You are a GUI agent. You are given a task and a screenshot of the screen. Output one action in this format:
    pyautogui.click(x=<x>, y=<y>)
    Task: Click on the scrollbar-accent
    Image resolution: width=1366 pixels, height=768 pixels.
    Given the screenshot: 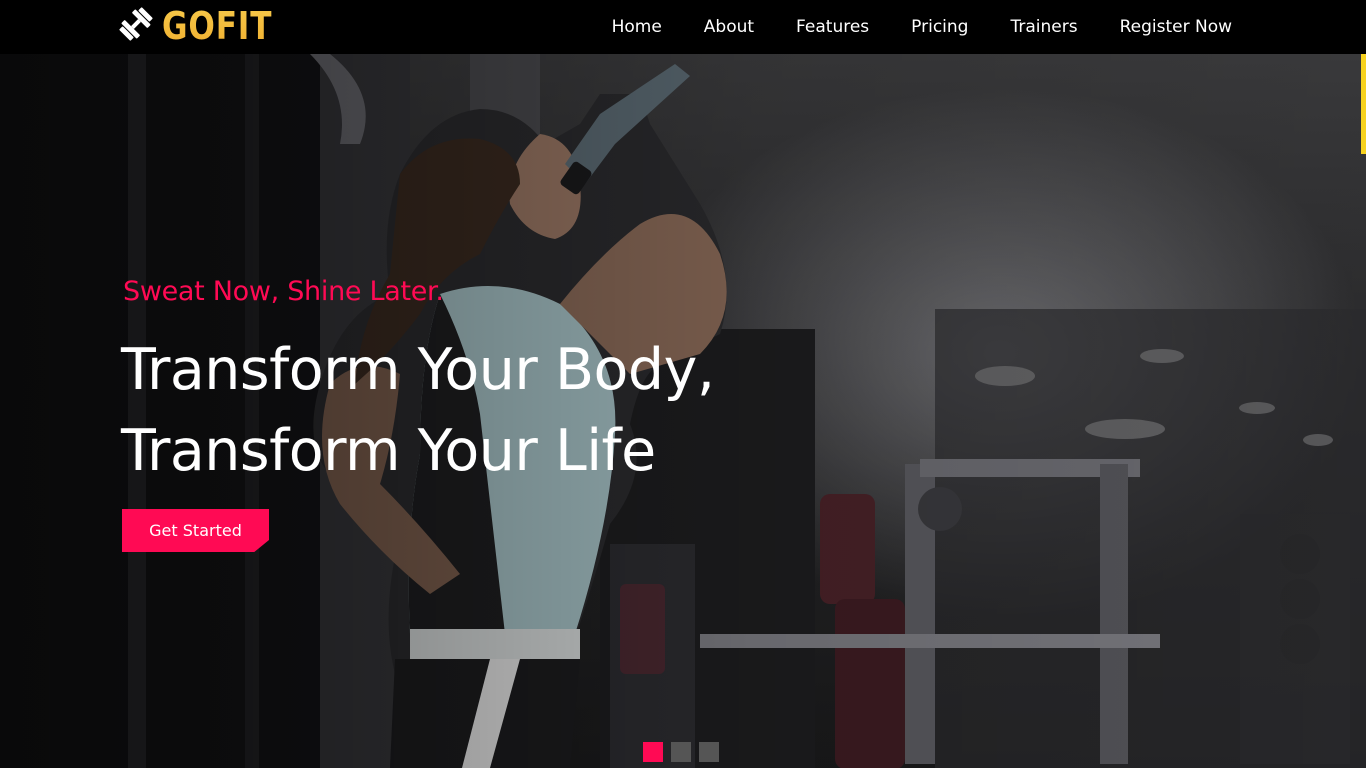 What is the action you would take?
    pyautogui.click(x=1363, y=104)
    